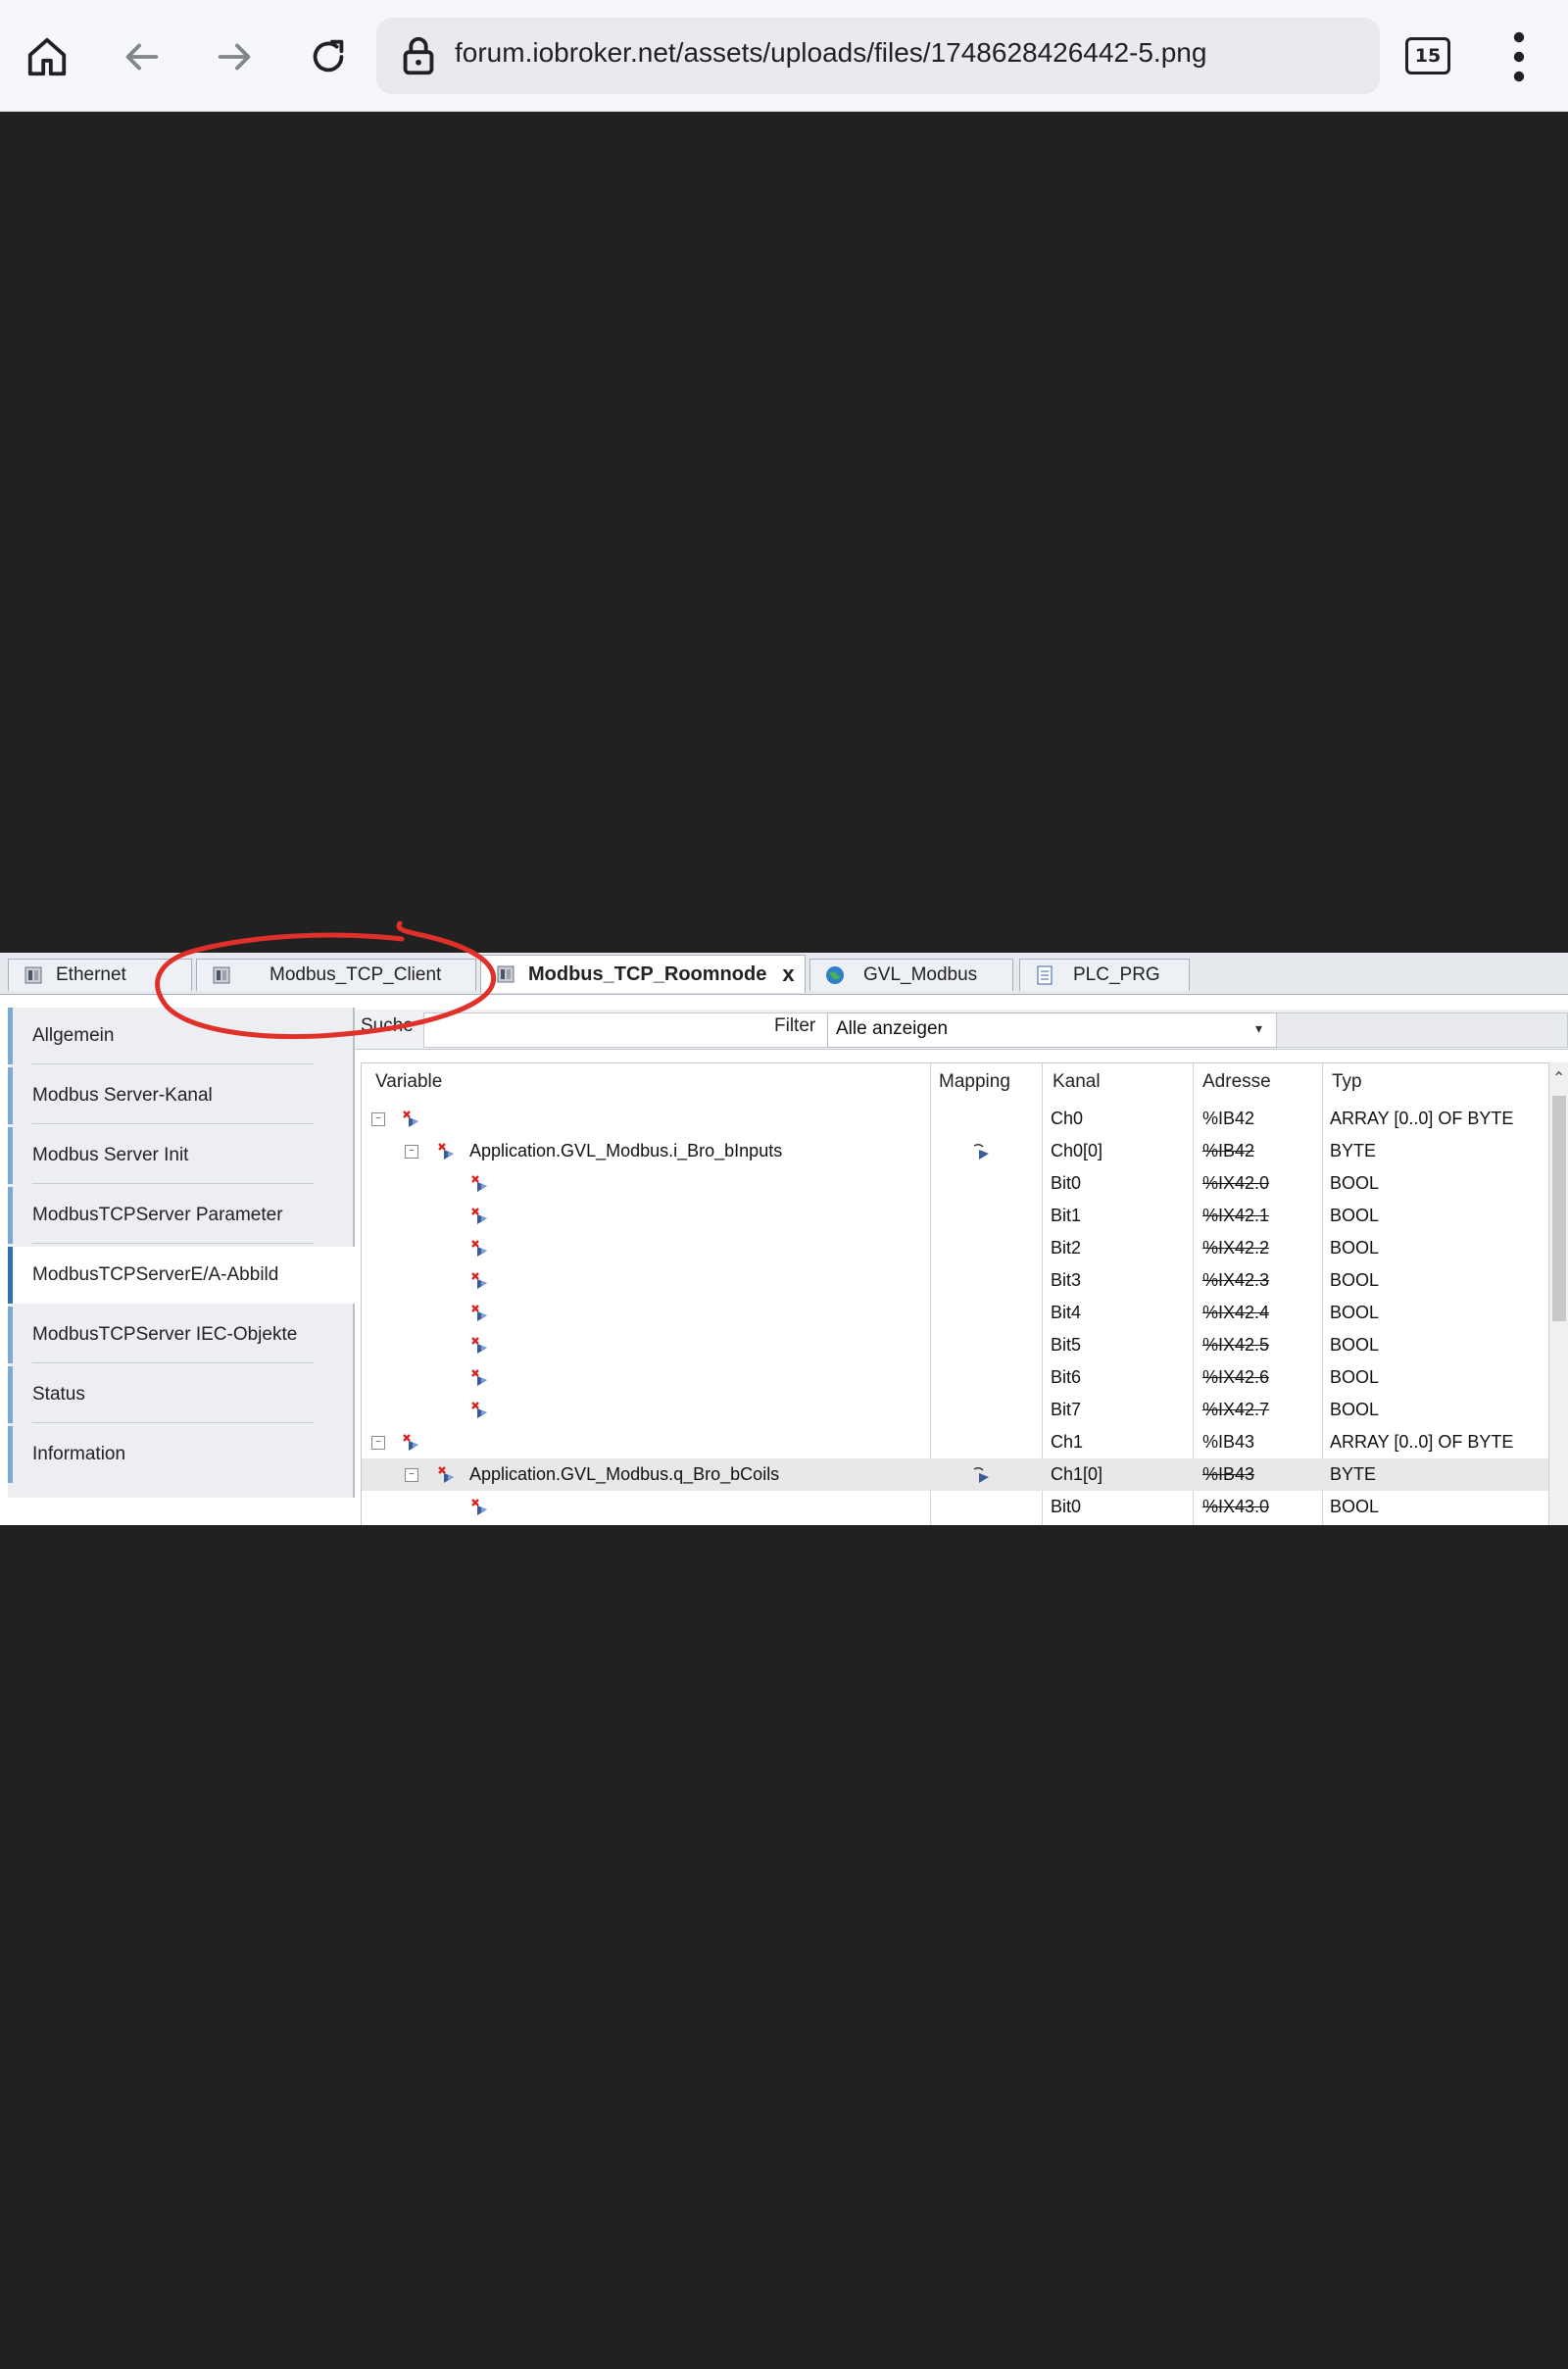 Image resolution: width=1568 pixels, height=2369 pixels. Describe the element at coordinates (1066, 1280) in the screenshot. I see `cell-kanal: Bit3` at that location.